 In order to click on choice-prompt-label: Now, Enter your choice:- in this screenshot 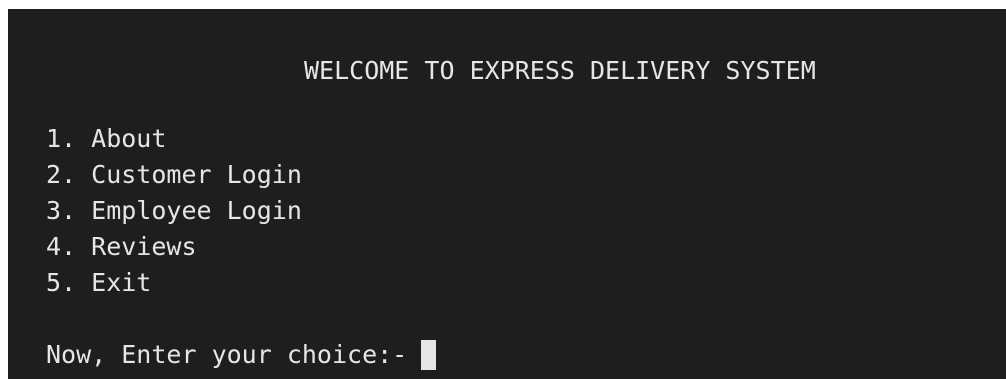, I will do `click(227, 354)`.